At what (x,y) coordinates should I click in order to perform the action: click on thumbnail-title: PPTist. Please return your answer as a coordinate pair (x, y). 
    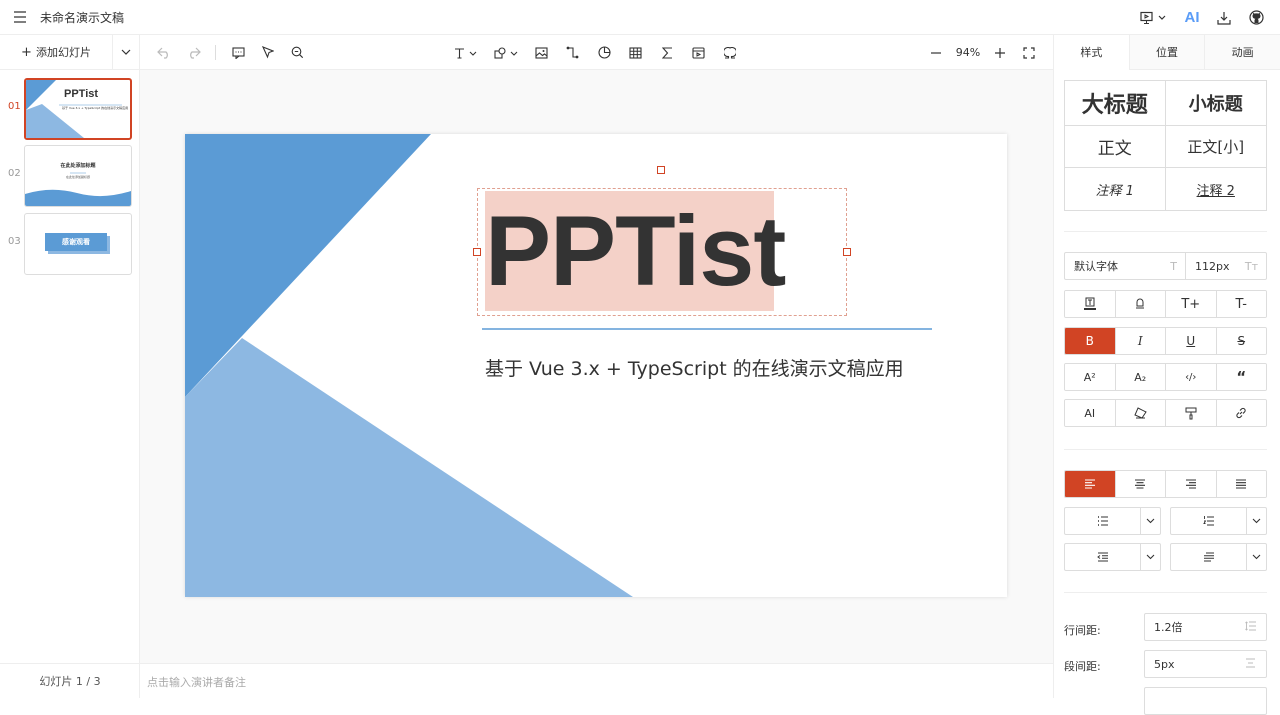
    Looking at the image, I should click on (81, 94).